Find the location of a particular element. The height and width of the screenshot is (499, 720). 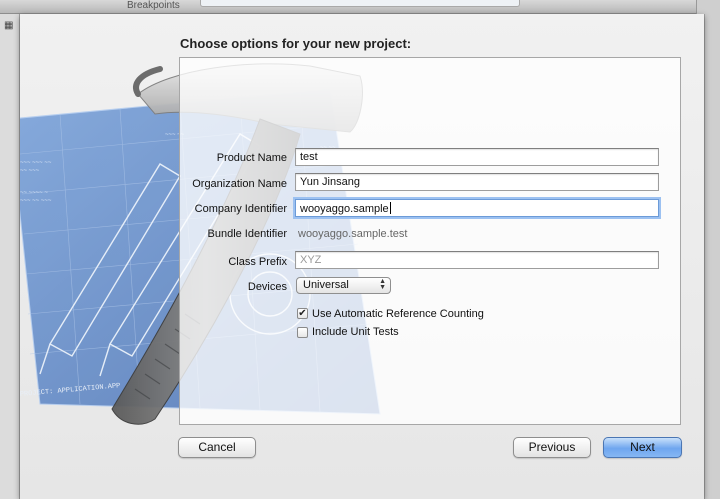

next-button: Next is located at coordinates (642, 447).